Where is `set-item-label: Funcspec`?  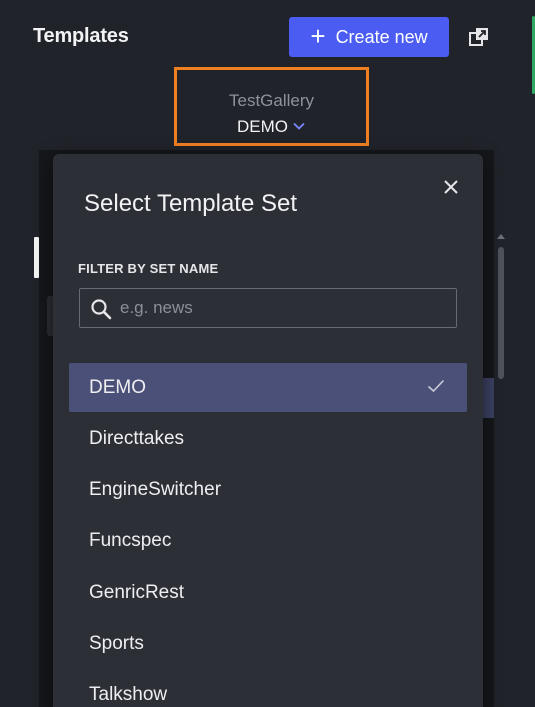
set-item-label: Funcspec is located at coordinates (130, 541).